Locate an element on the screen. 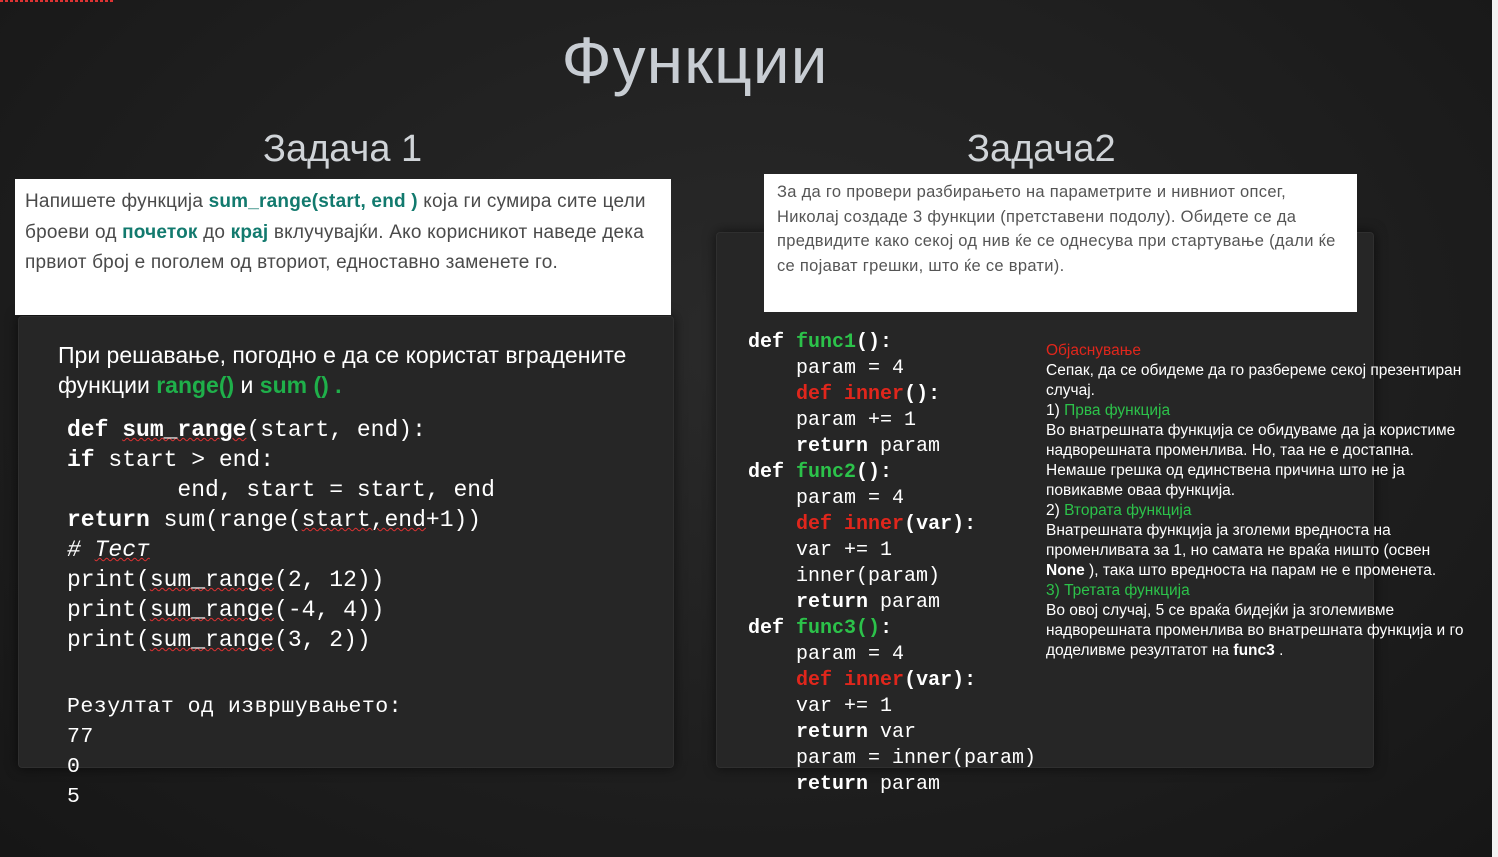 Image resolution: width=1498 pixels, height=857 pixels. code-line: param += 1 is located at coordinates (832, 420).